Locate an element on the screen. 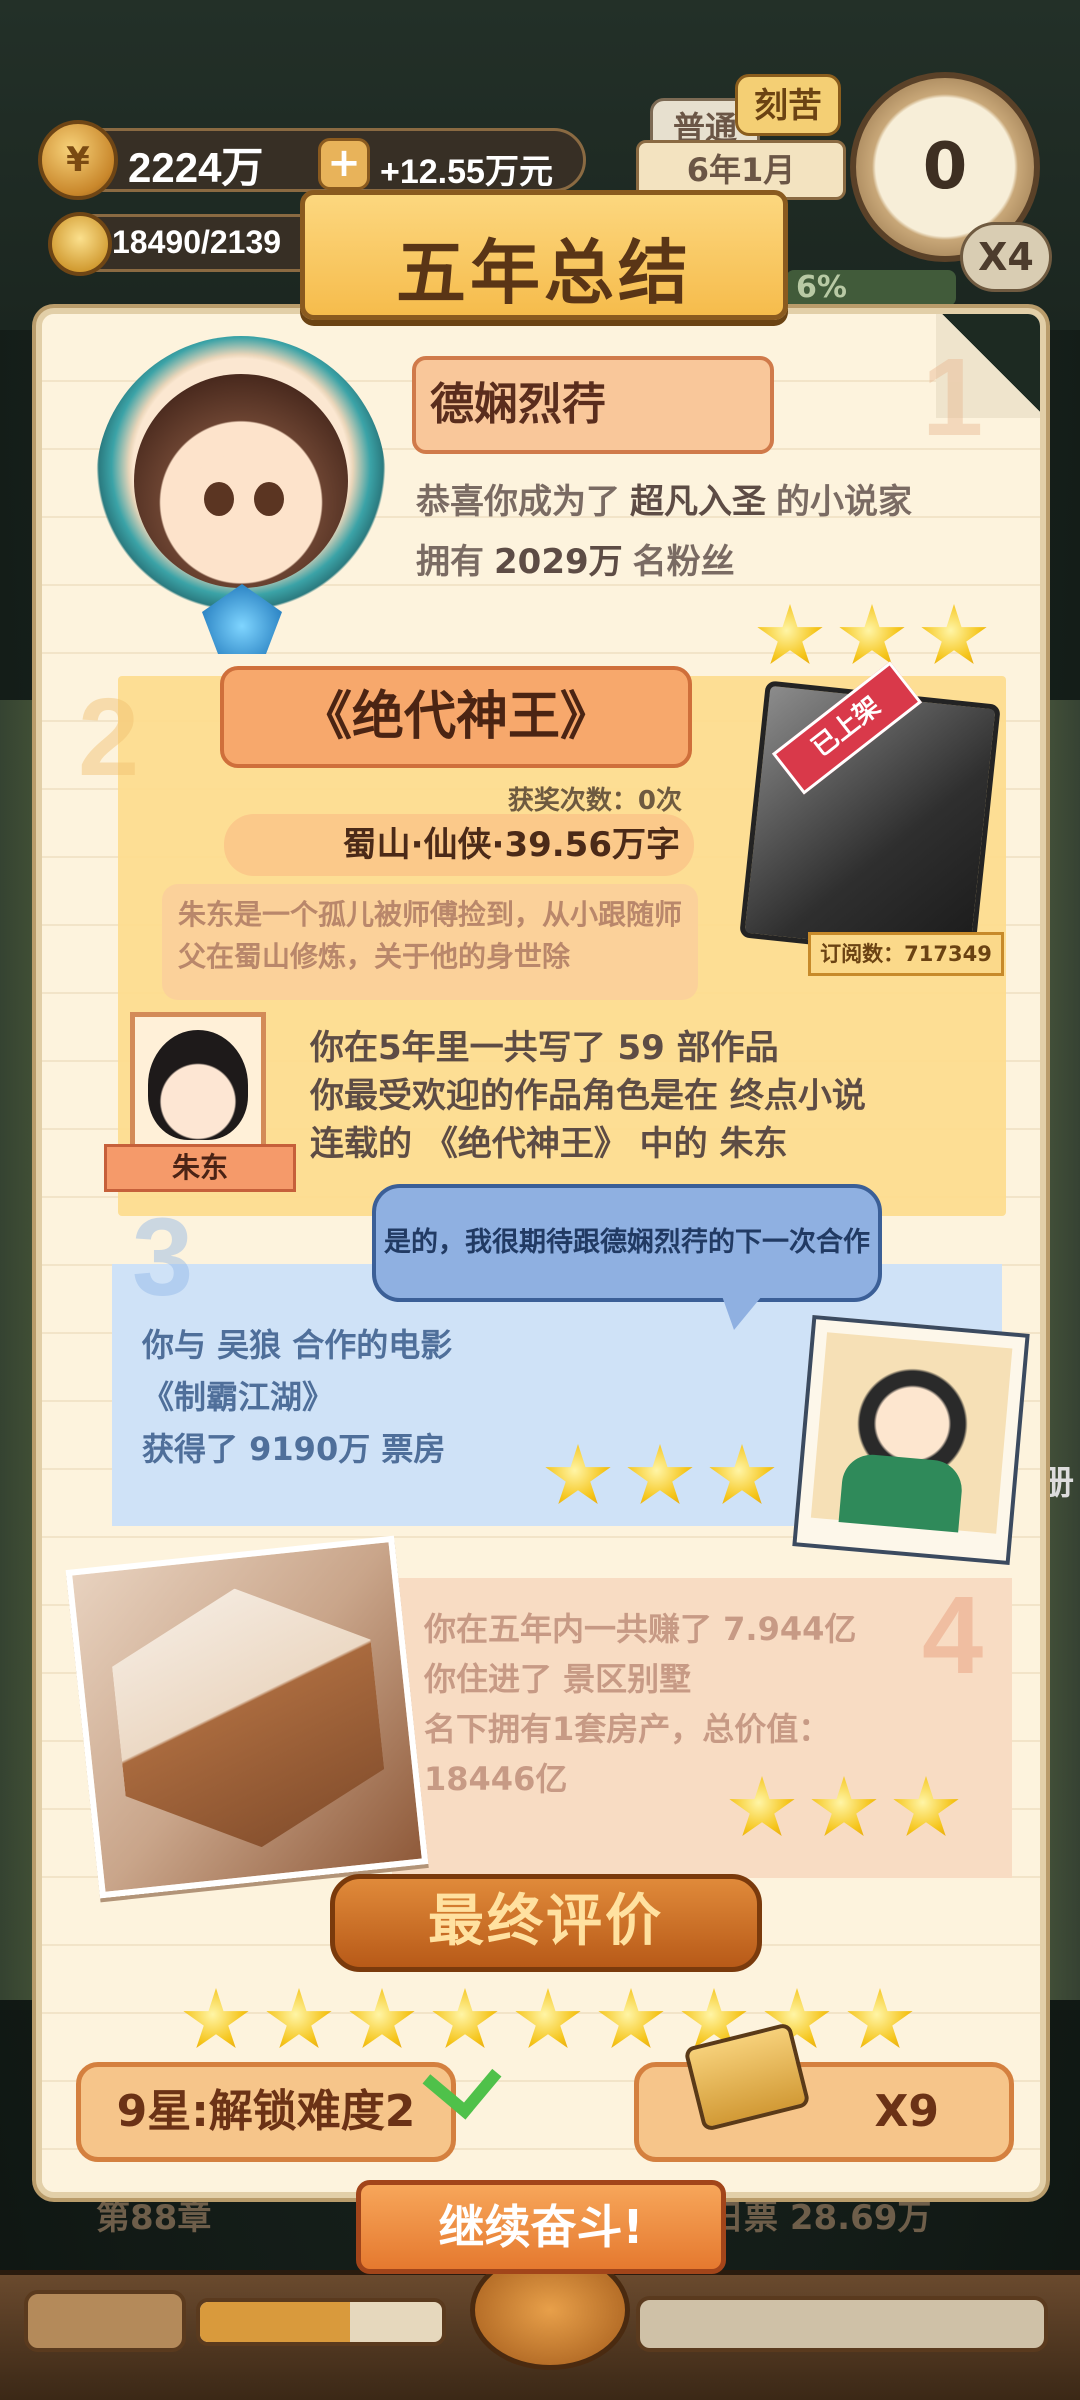  bulb-icon is located at coordinates (80, 244).